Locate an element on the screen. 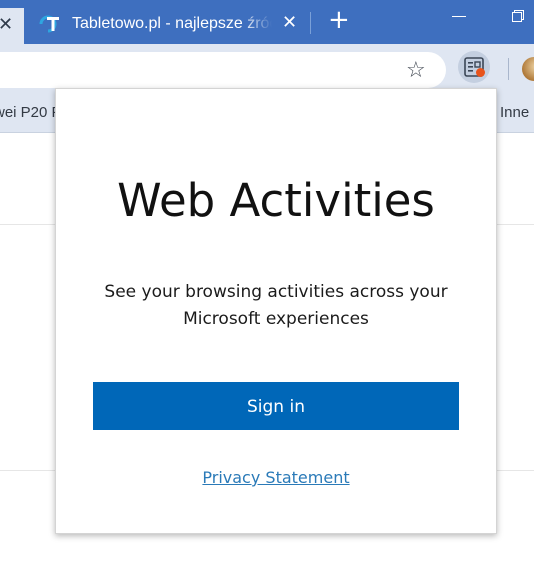 The height and width of the screenshot is (585, 534). tab-strip: ✕ Tabletowo.pl - najlepsze źródło ✕ + is located at coordinates (267, 22).